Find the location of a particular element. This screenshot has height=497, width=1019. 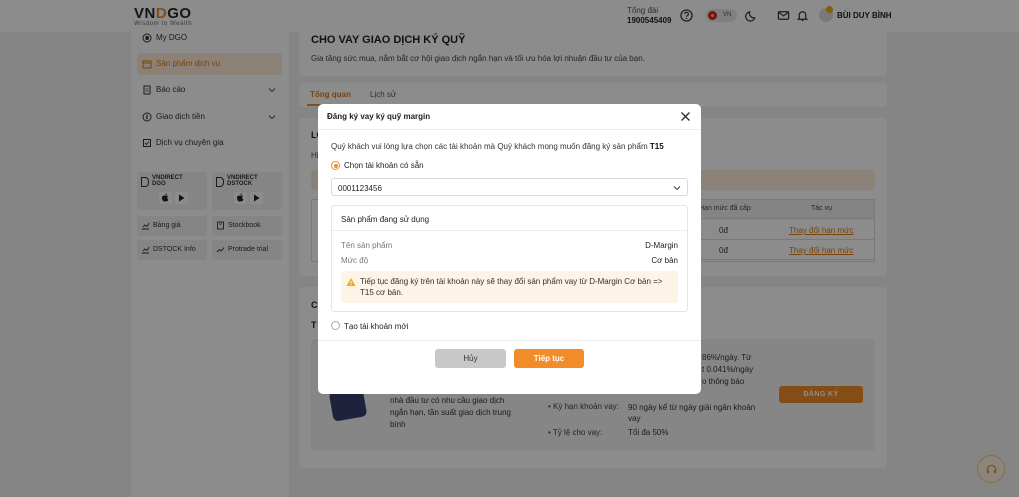

continue-button: Tiếp tục is located at coordinates (549, 358).